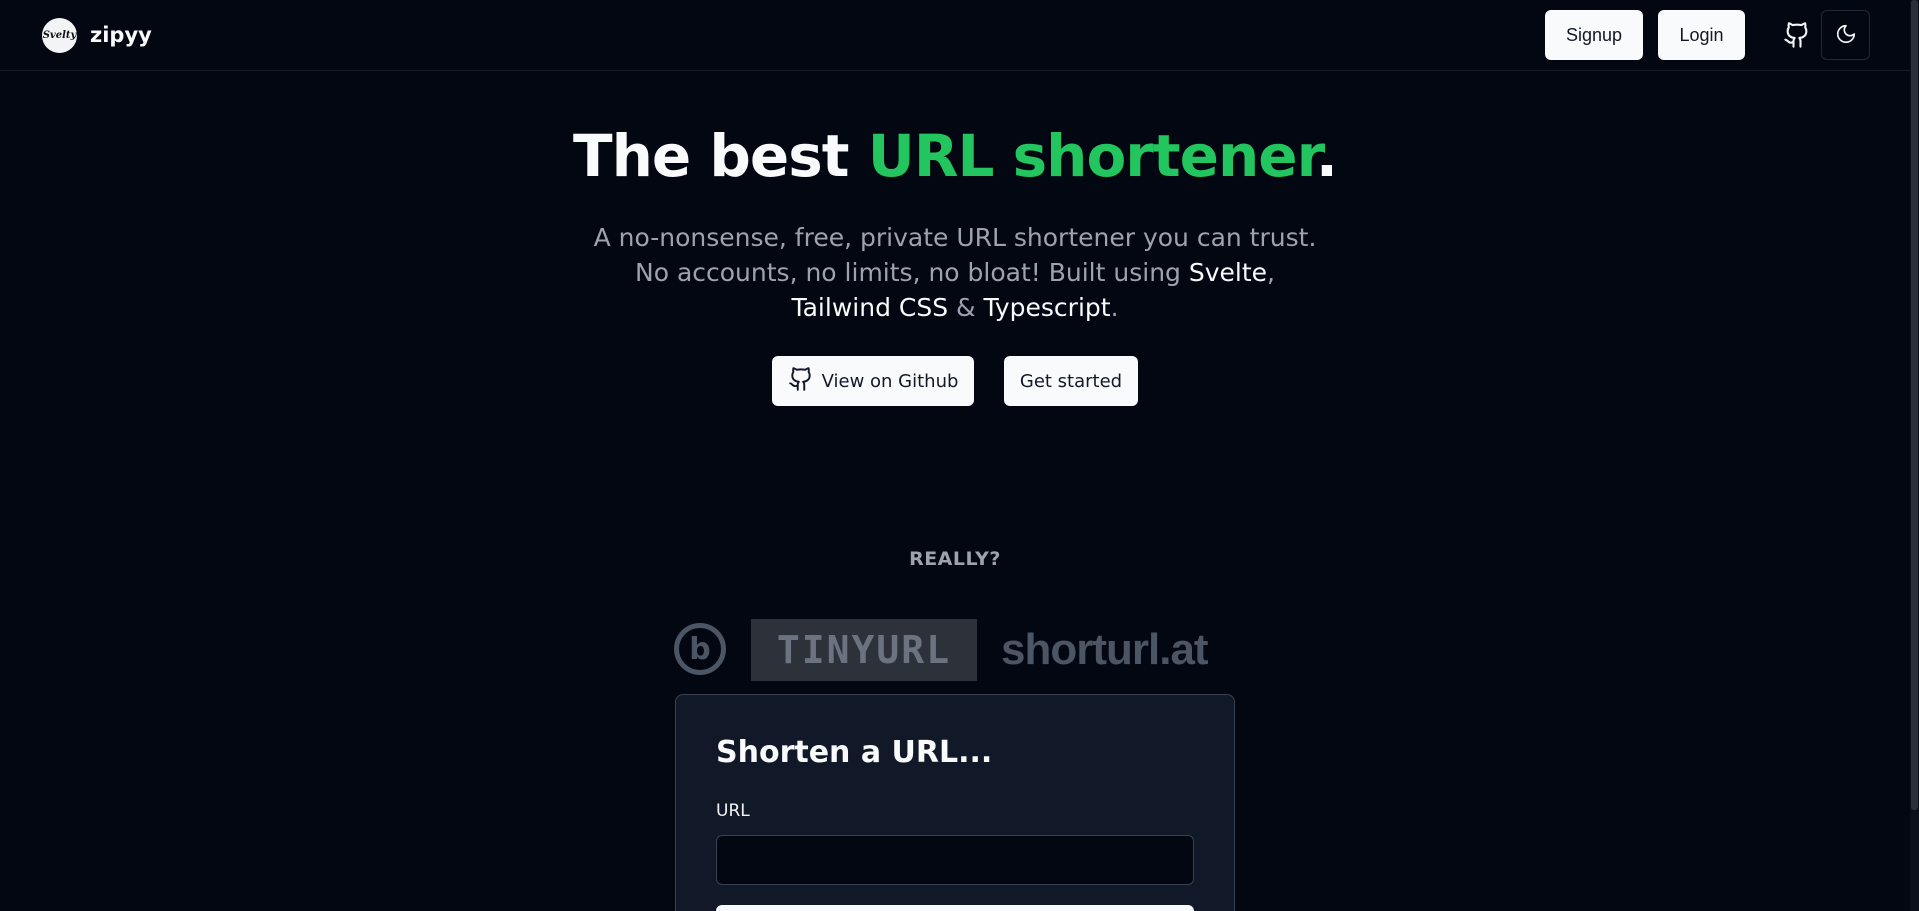 Image resolution: width=1919 pixels, height=911 pixels. Describe the element at coordinates (1326, 156) in the screenshot. I see `hero-title-suffix: .` at that location.